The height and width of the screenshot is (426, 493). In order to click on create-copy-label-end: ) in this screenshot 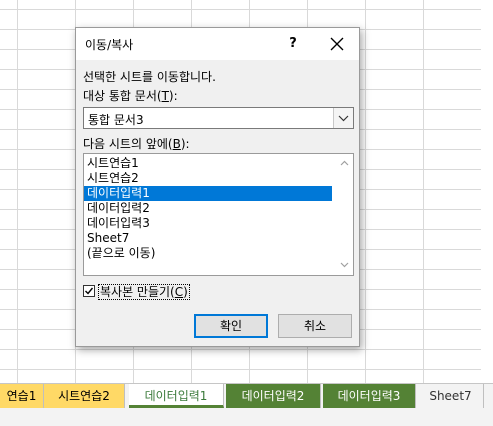, I will do `click(185, 292)`.